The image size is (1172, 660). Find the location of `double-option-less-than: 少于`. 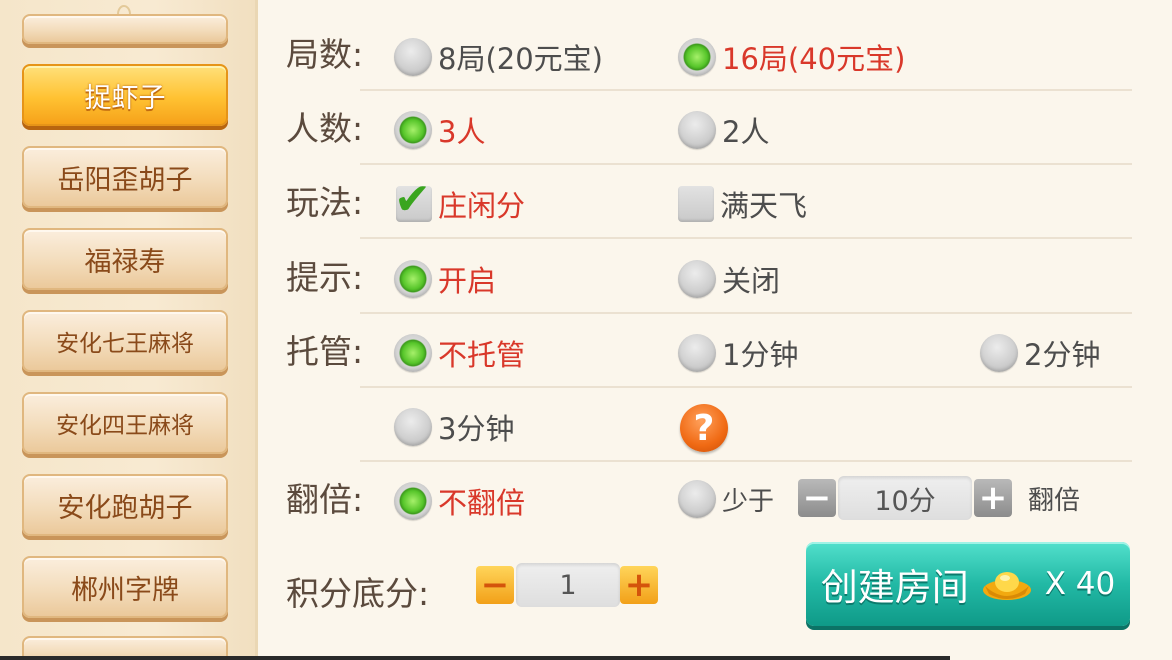

double-option-less-than: 少于 is located at coordinates (726, 499).